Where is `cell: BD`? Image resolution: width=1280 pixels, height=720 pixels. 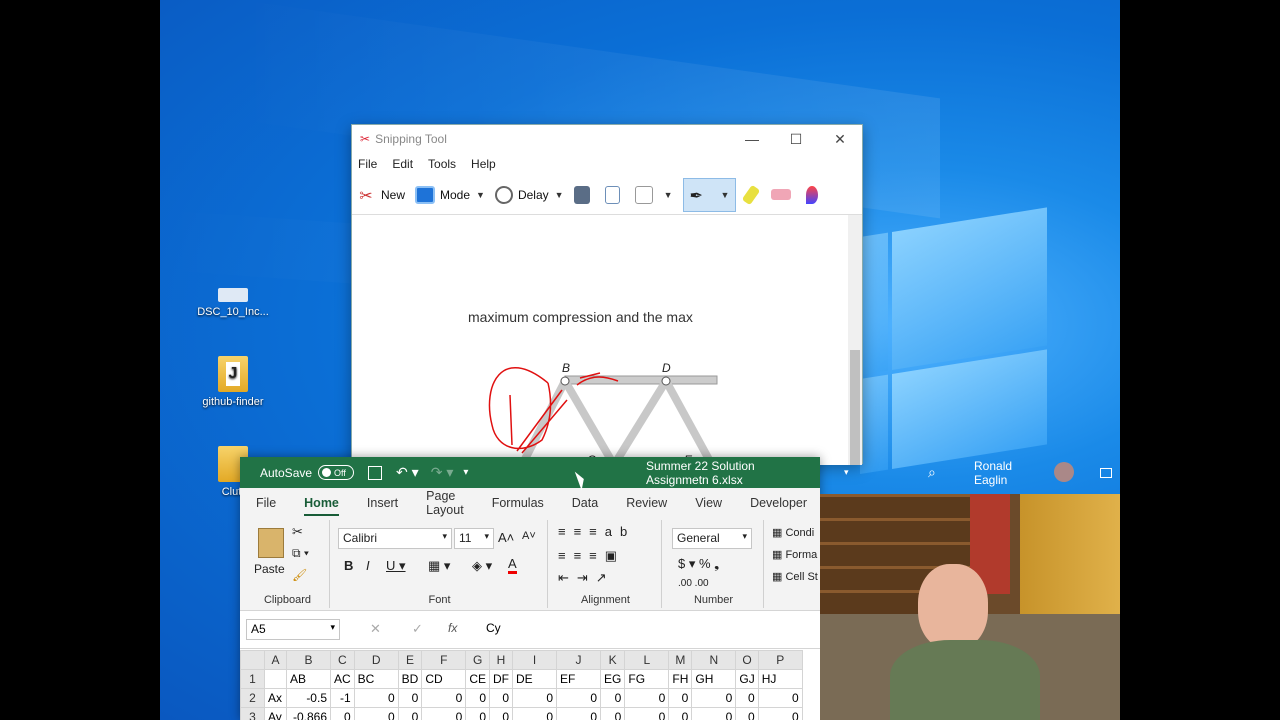
cell: BD is located at coordinates (410, 679).